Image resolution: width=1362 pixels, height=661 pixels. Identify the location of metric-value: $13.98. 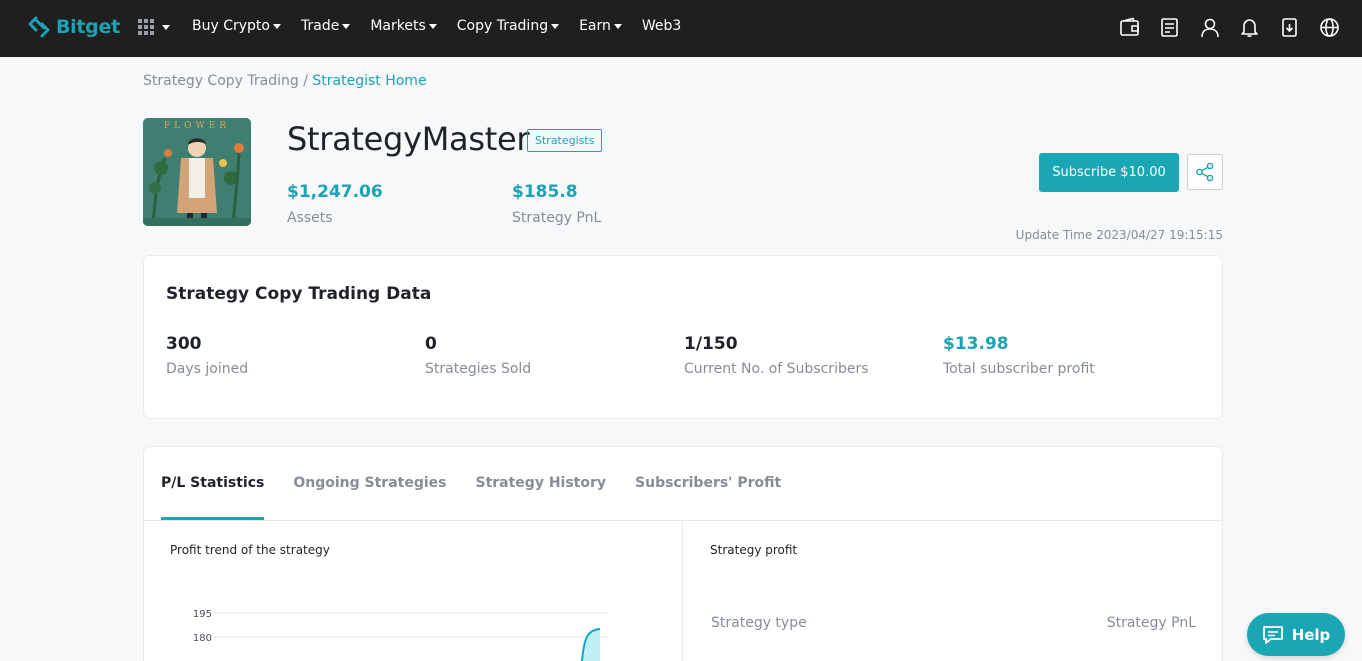
(976, 344).